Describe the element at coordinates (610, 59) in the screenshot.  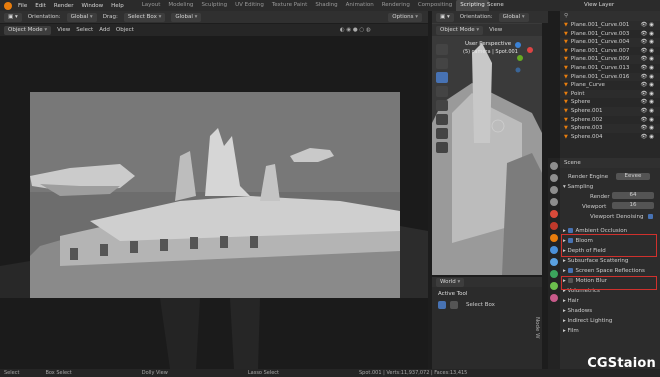
I see `list-item: ▼ Plane.001_Curve.009 👁 ◉` at that location.